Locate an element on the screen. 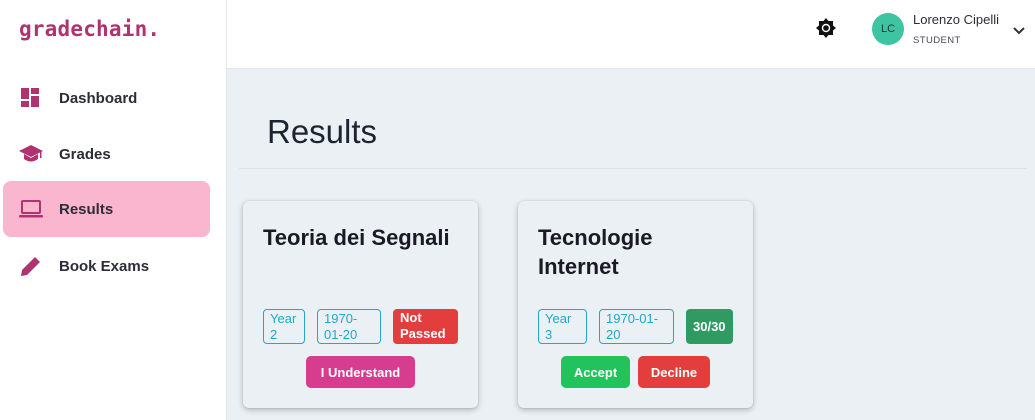 Image resolution: width=1035 pixels, height=420 pixels. sidebar-item-label: Dashboard is located at coordinates (98, 98).